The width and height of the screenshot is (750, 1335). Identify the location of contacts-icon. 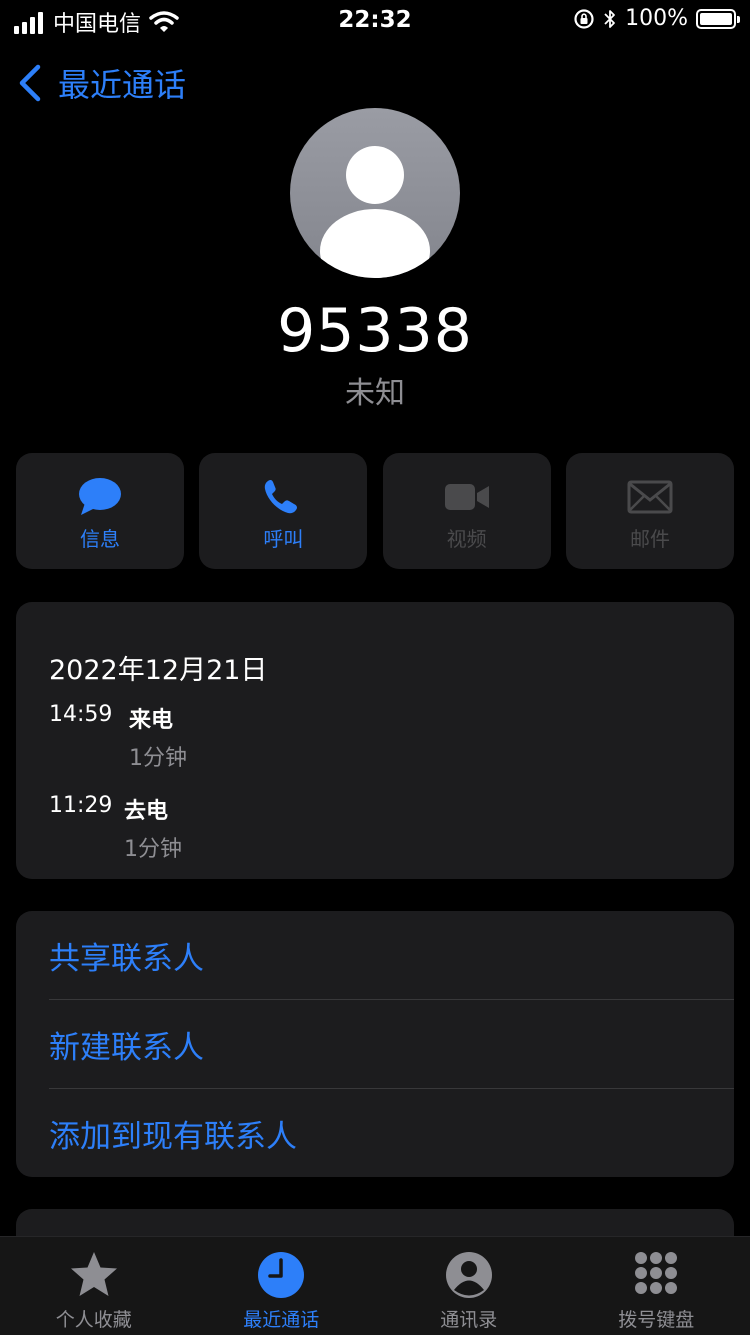
(469, 1275).